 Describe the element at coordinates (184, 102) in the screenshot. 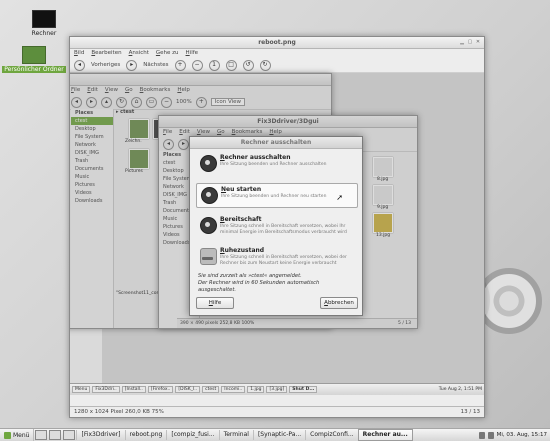

I see `zoom-level: 100%` at that location.